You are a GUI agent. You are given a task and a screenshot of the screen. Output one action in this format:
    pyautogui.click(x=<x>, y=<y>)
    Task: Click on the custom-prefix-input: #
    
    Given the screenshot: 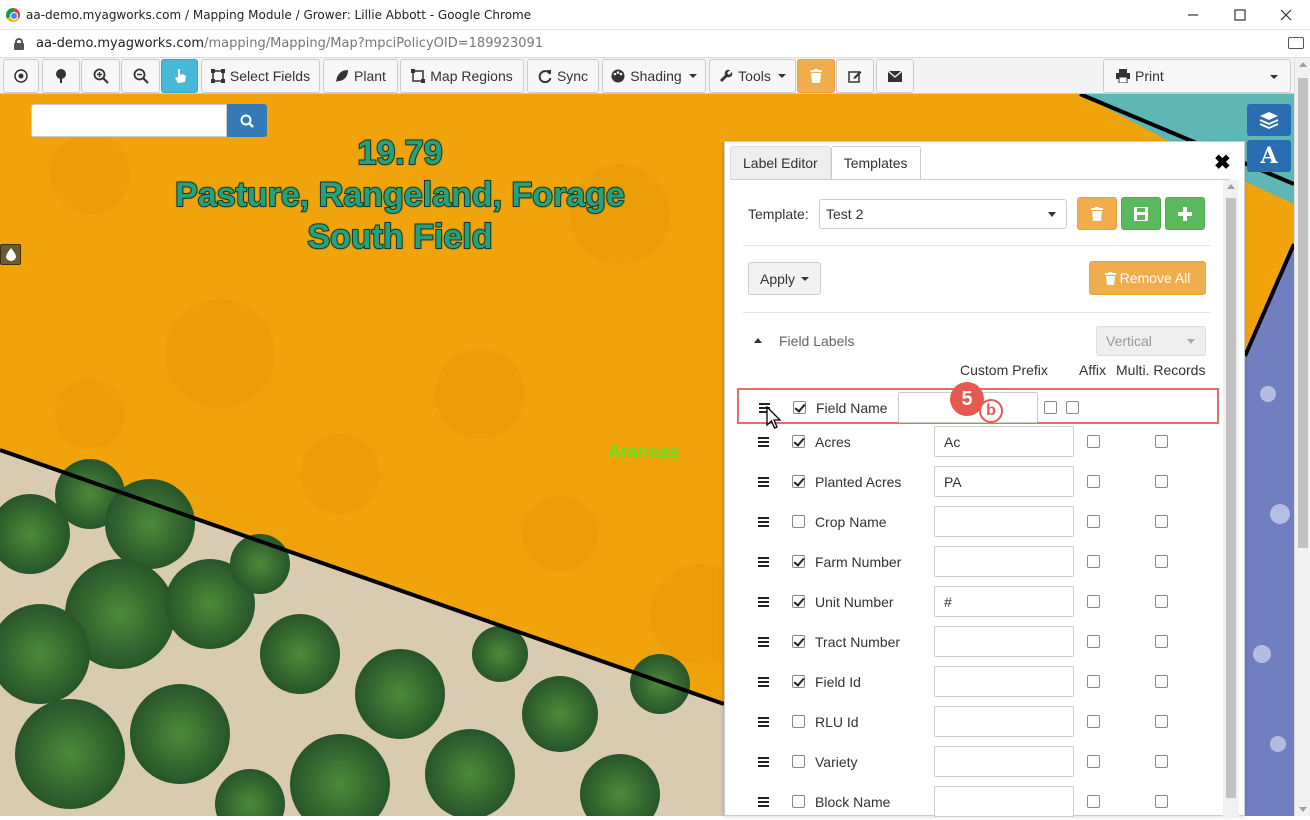 What is the action you would take?
    pyautogui.click(x=1004, y=601)
    